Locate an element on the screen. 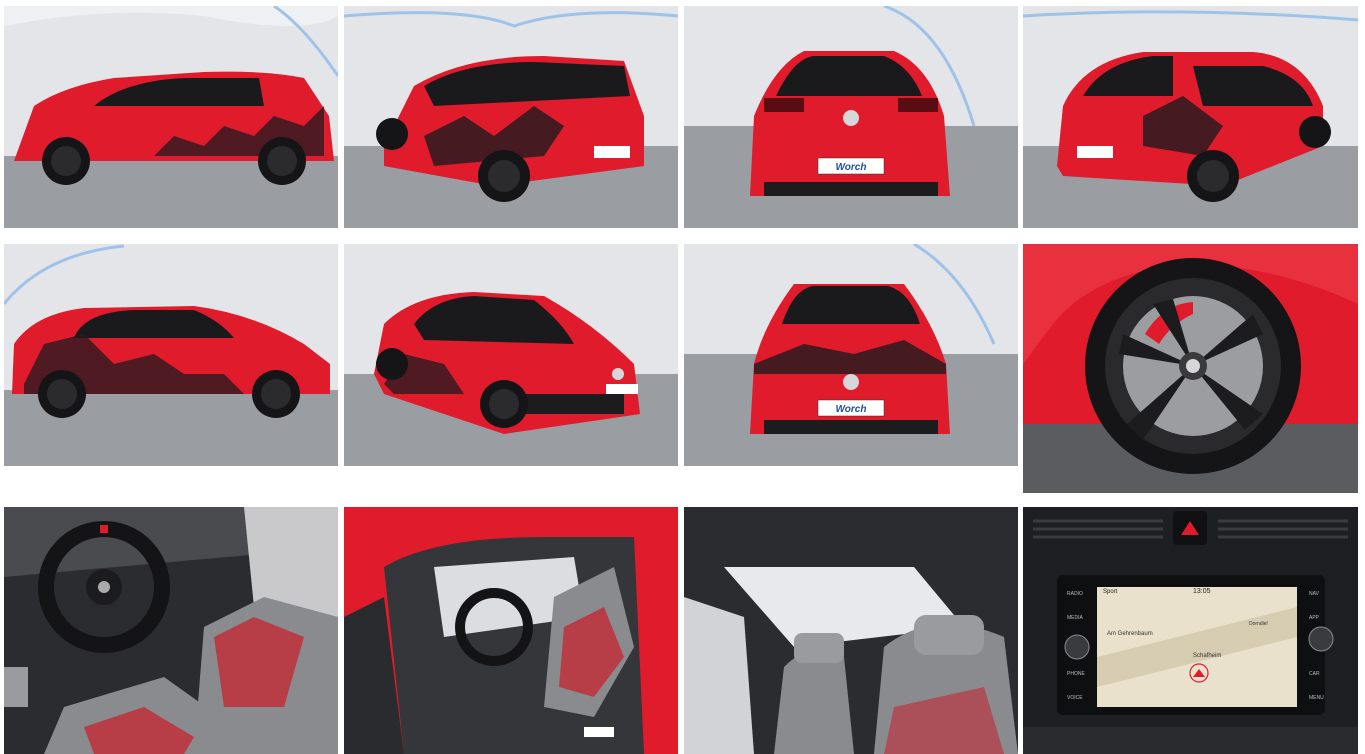 This screenshot has width=1365, height=754. menu-left-0: RADIO is located at coordinates (1075, 594).